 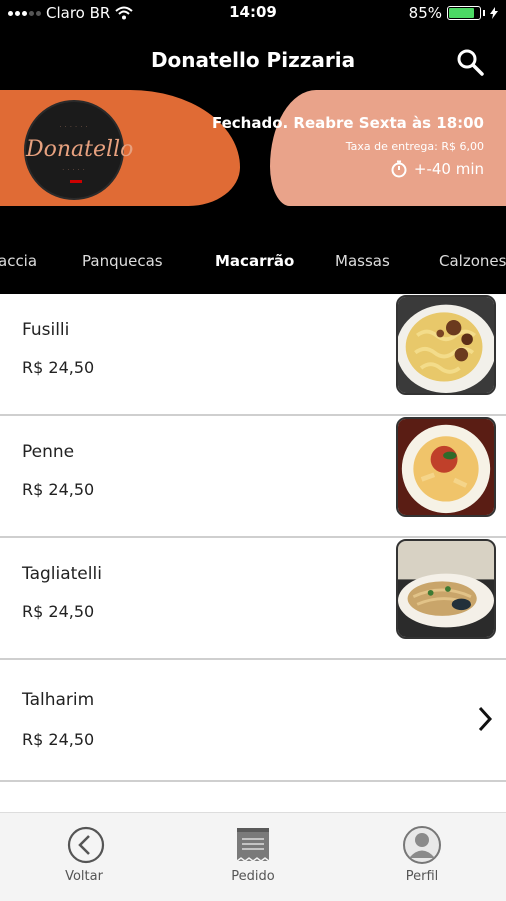 I want to click on tab-macarrao: Macarrão, so click(x=254, y=261).